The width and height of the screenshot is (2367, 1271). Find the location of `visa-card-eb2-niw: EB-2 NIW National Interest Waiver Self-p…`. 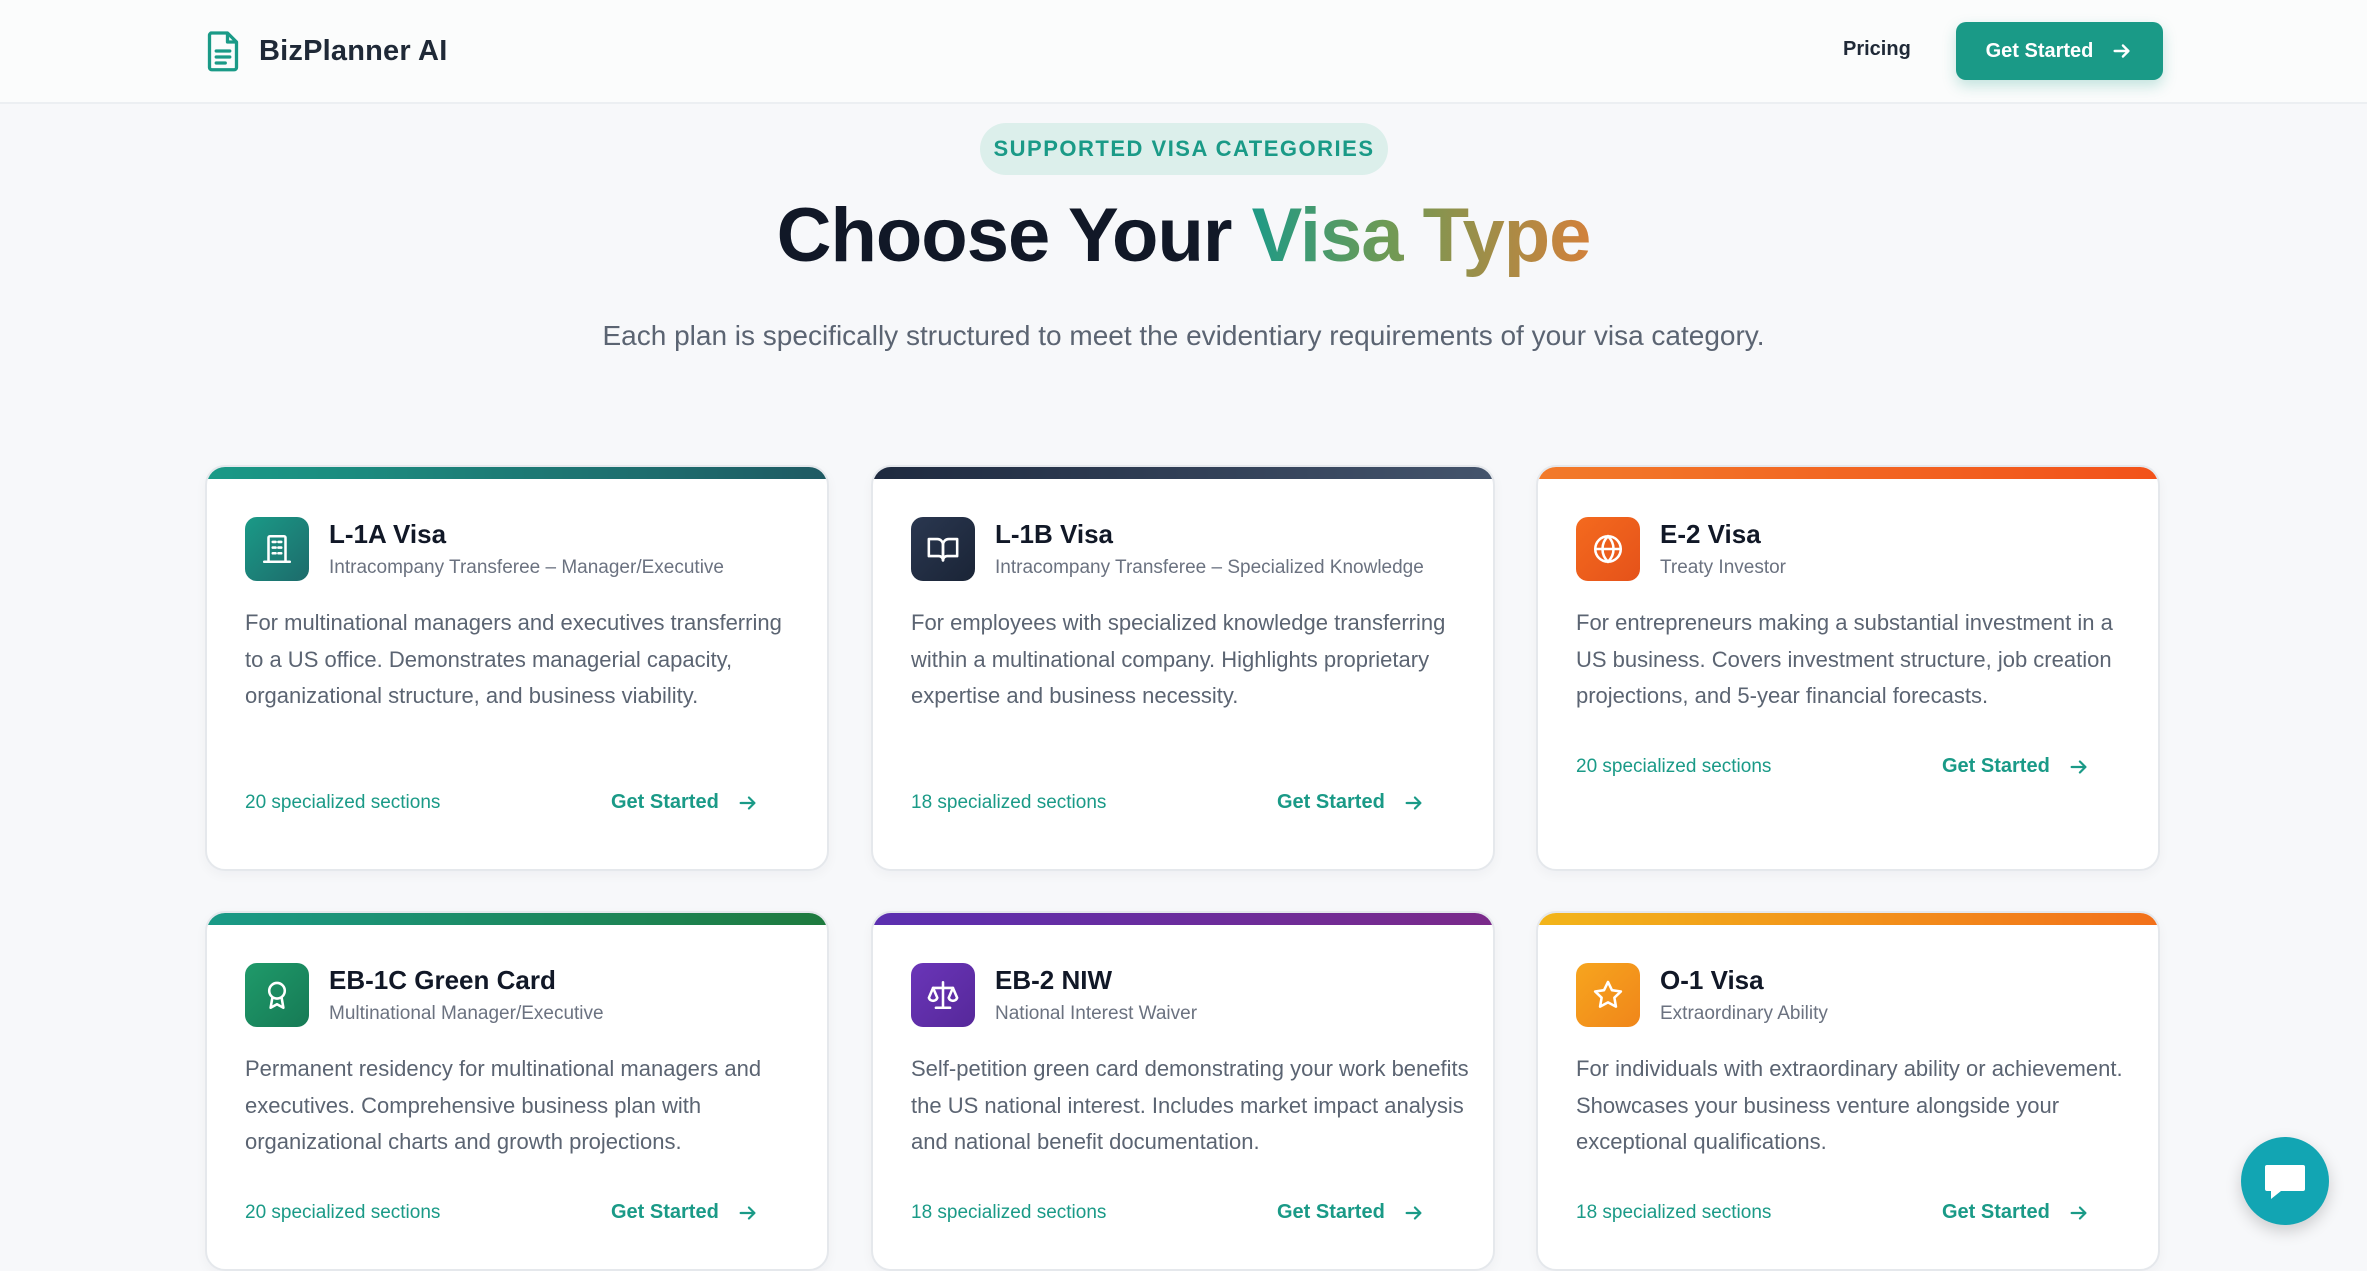

visa-card-eb2-niw: EB-2 NIW National Interest Waiver Self-p… is located at coordinates (1183, 1091).